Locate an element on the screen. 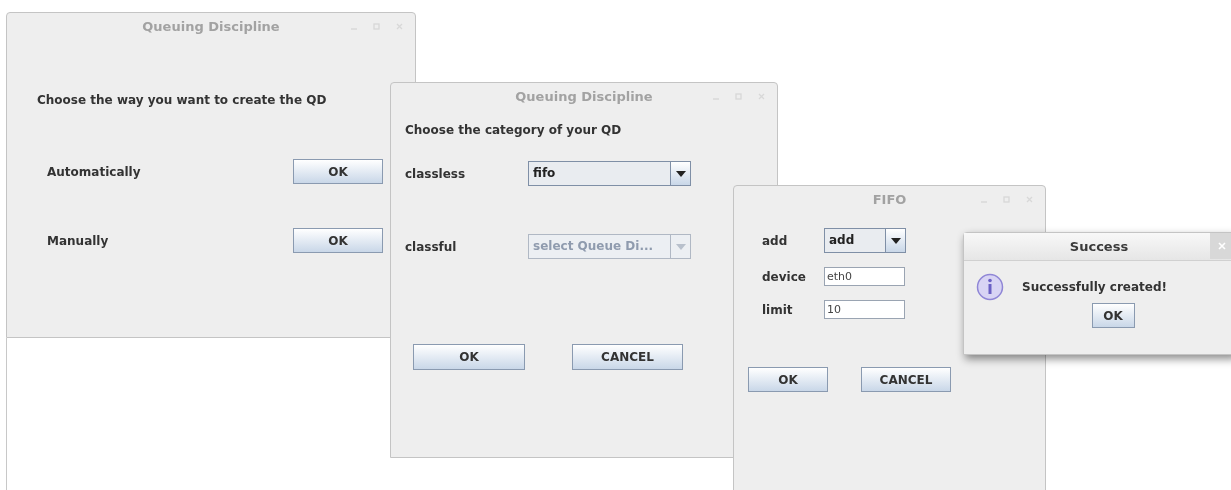 This screenshot has width=1231, height=490. dropdown: fifo is located at coordinates (609, 173).